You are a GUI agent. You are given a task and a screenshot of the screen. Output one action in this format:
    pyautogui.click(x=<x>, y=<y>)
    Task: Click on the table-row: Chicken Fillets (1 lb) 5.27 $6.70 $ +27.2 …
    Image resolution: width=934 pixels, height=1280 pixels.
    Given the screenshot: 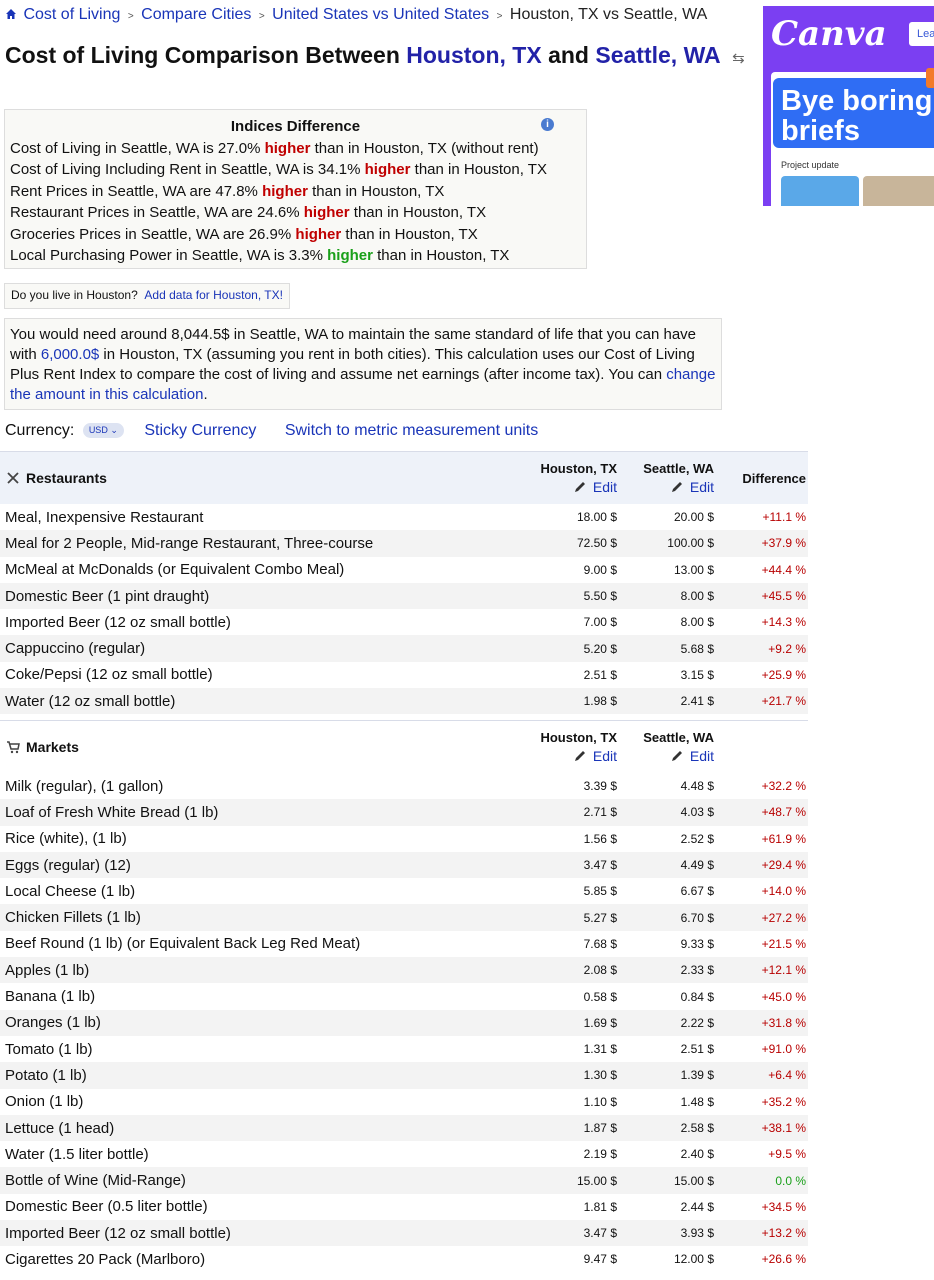 What is the action you would take?
    pyautogui.click(x=404, y=917)
    